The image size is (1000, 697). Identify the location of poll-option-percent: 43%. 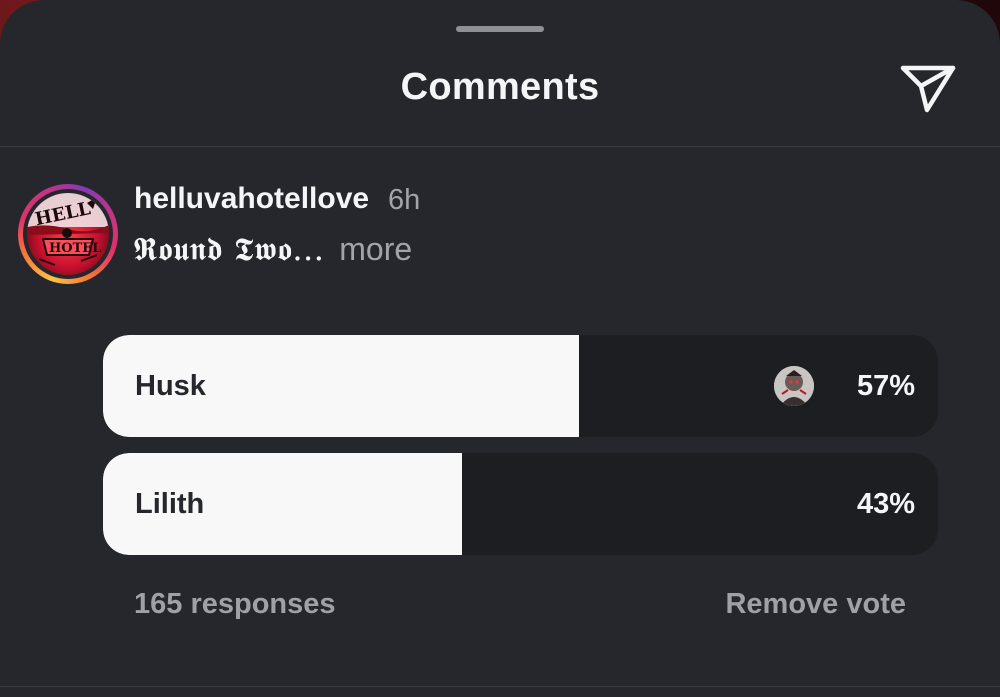
(885, 504).